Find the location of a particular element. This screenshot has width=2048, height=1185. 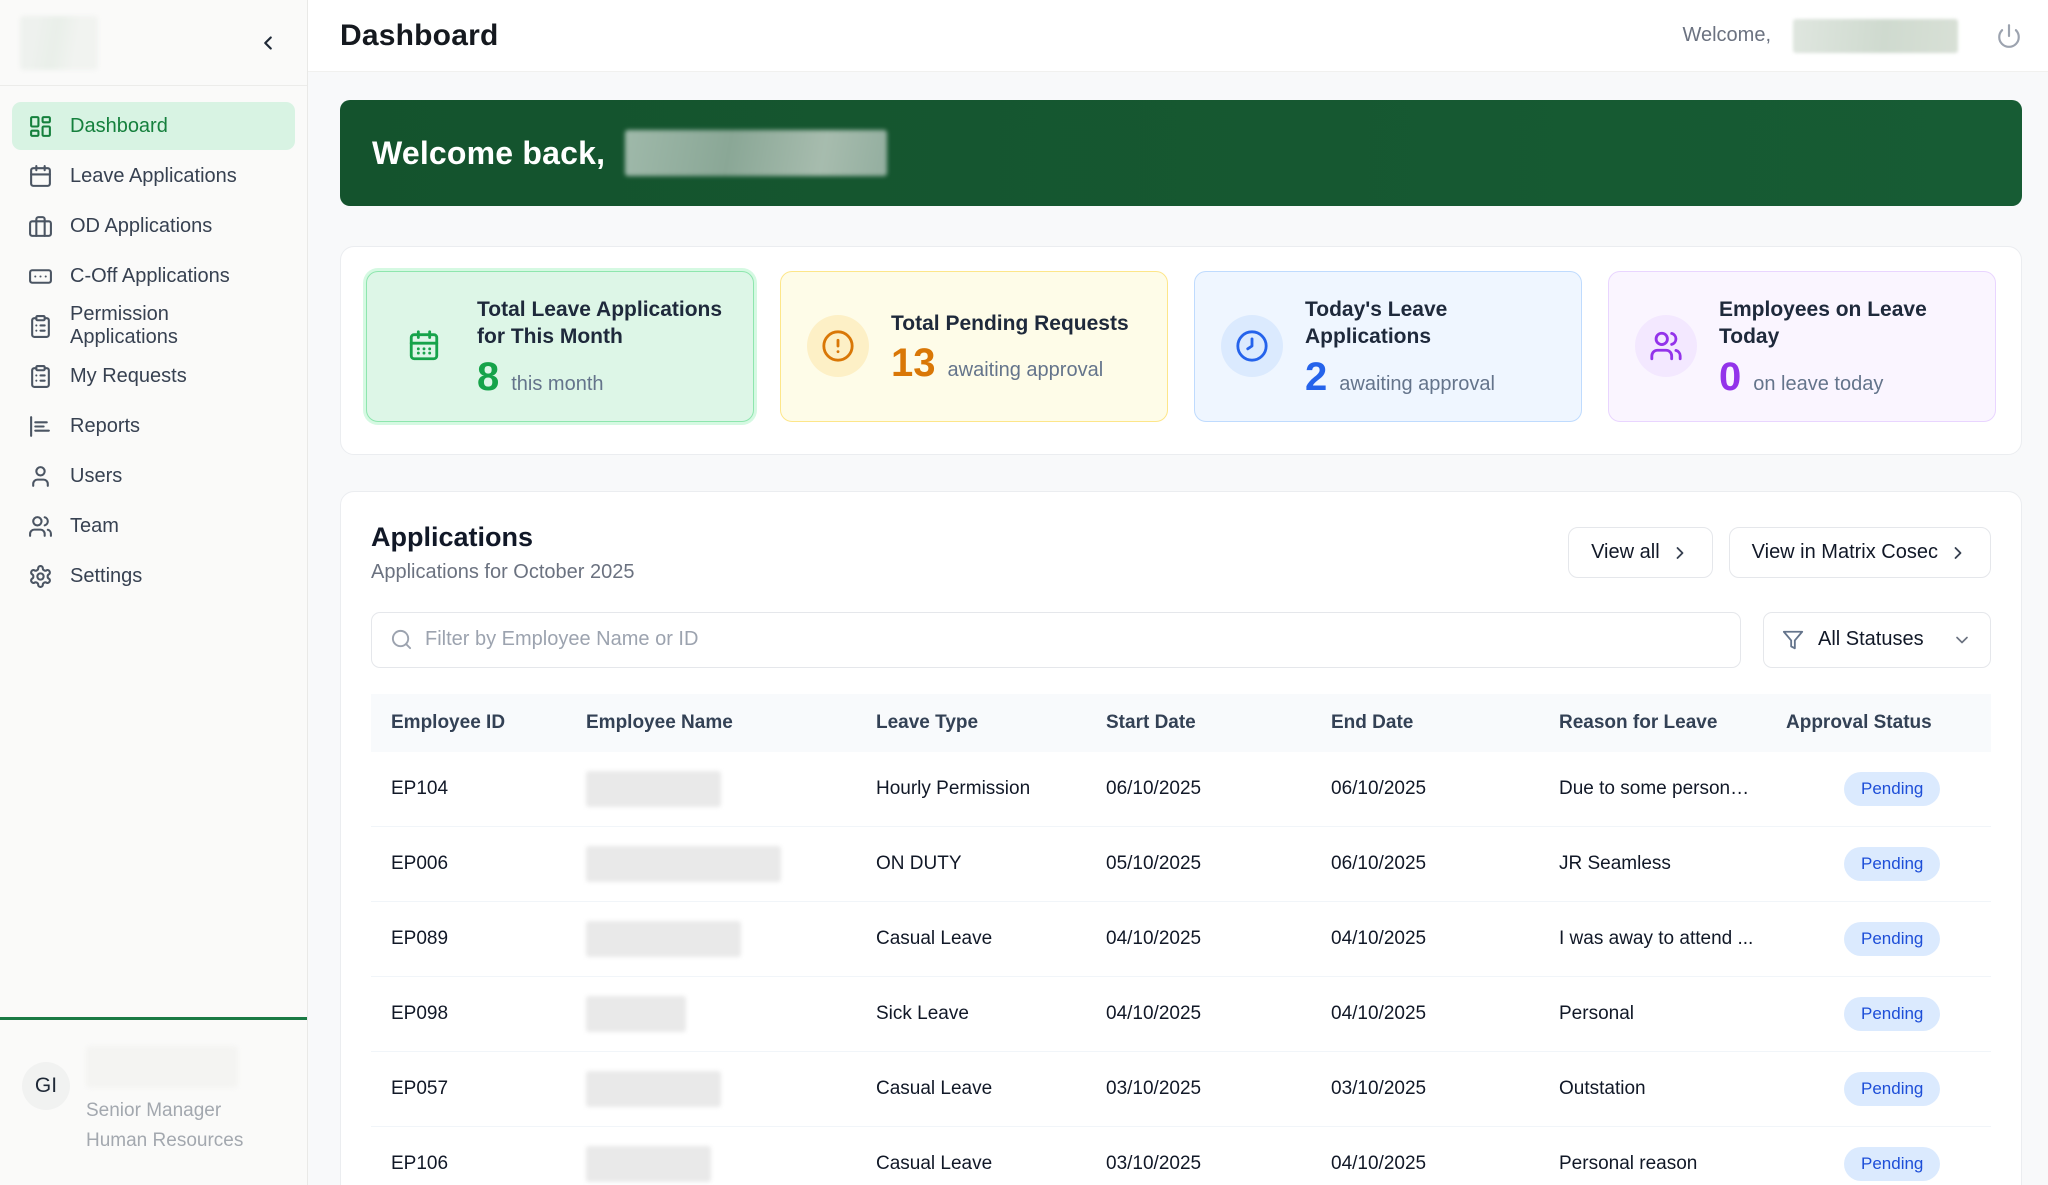

status-filter-dropdown: All Statuses is located at coordinates (1877, 639).